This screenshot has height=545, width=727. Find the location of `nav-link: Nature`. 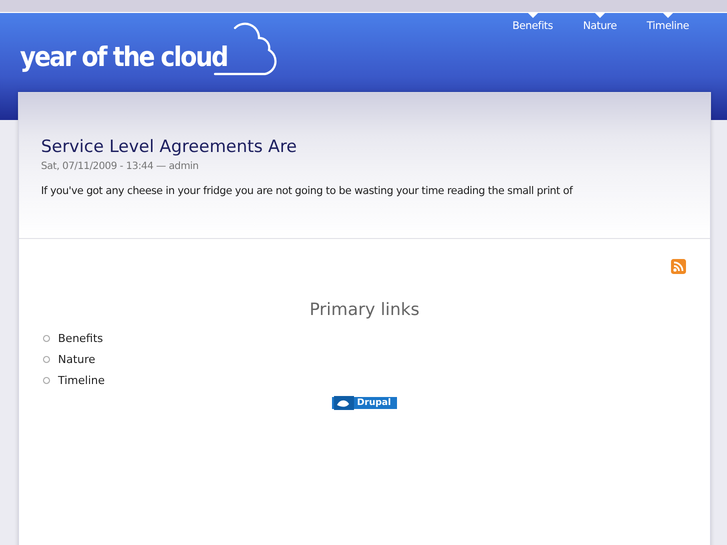

nav-link: Nature is located at coordinates (599, 26).